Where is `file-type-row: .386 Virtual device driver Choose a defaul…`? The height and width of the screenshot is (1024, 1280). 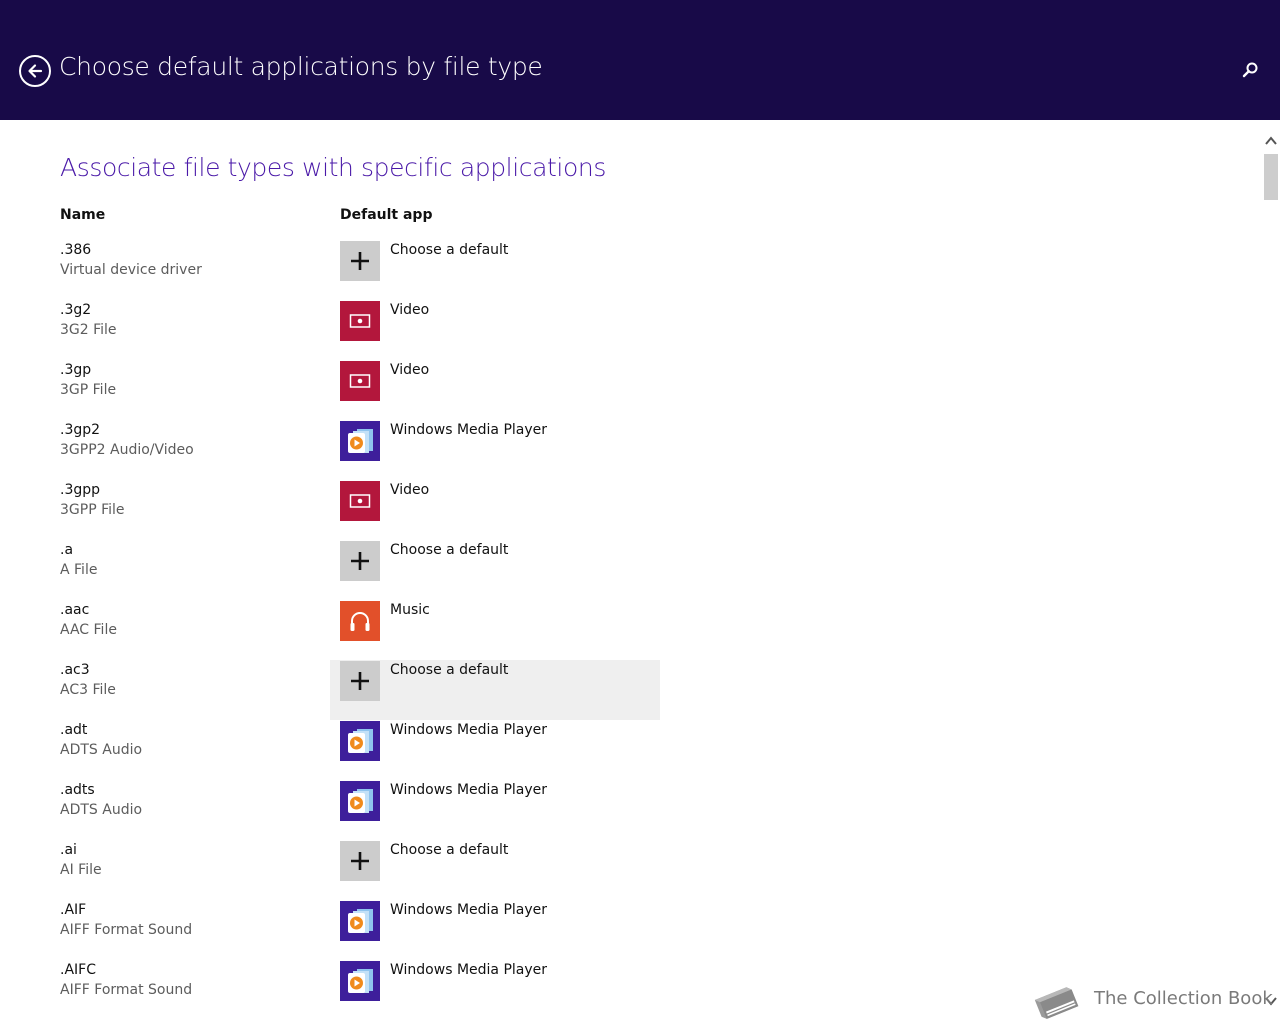
file-type-row: .386 Virtual device driver Choose a defaul… is located at coordinates (631, 270).